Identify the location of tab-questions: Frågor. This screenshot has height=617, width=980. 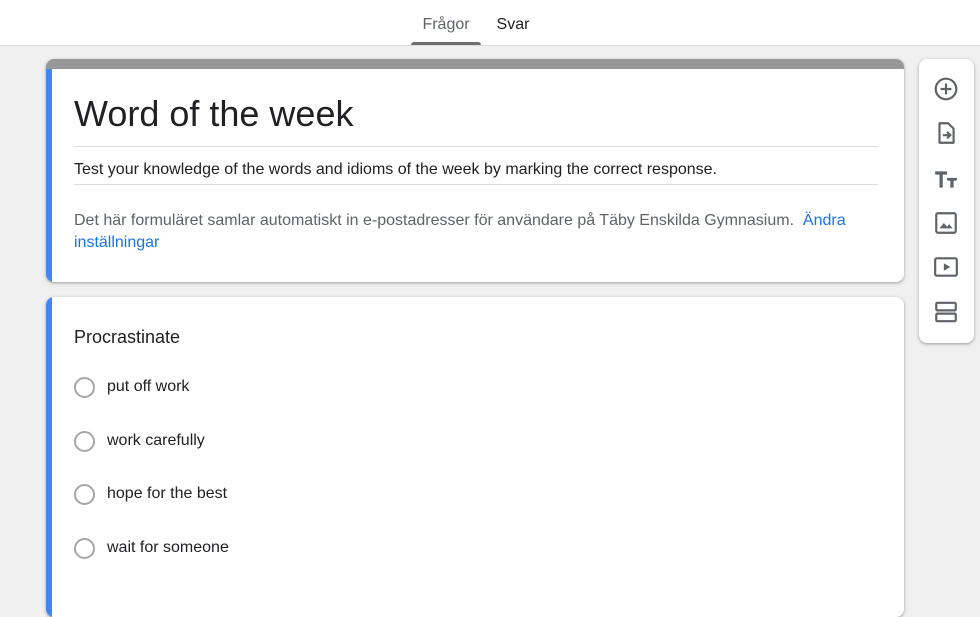
(446, 23).